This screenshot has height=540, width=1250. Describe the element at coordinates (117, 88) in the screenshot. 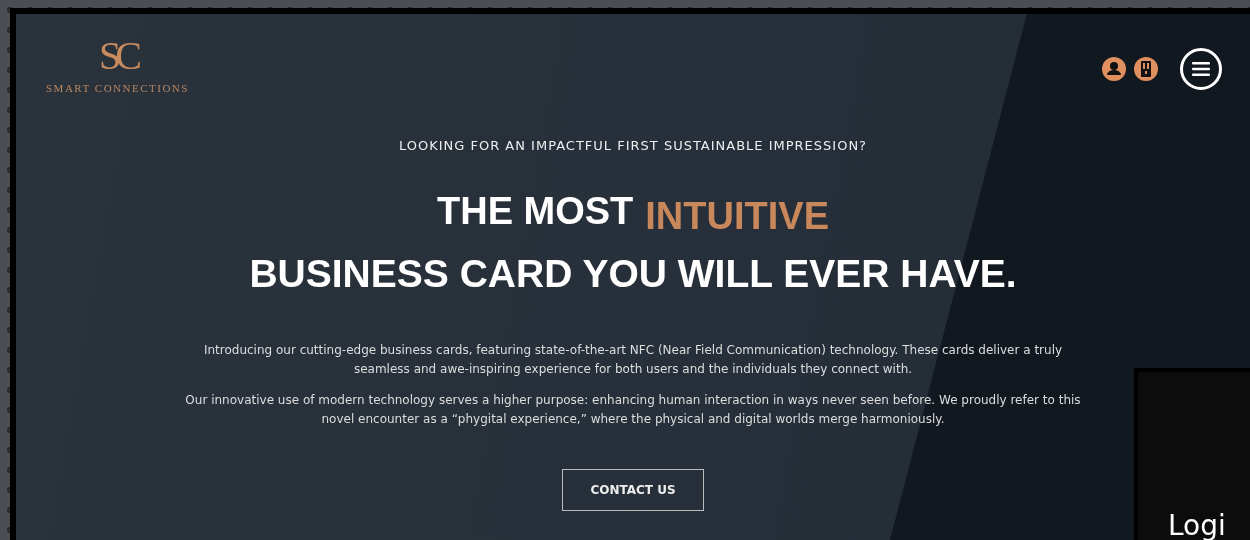

I see `logo-text: SMART CONNECTIONS` at that location.